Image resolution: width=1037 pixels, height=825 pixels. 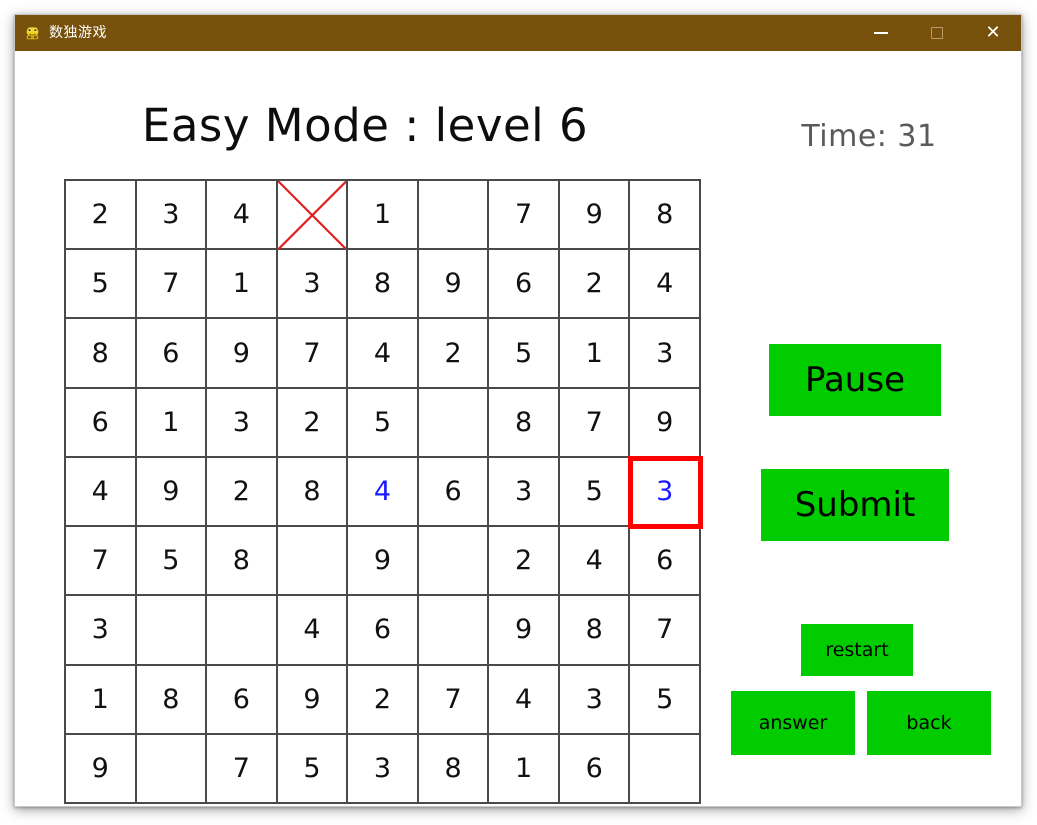 I want to click on sudoku-cell-r2c6: 5, so click(x=524, y=354).